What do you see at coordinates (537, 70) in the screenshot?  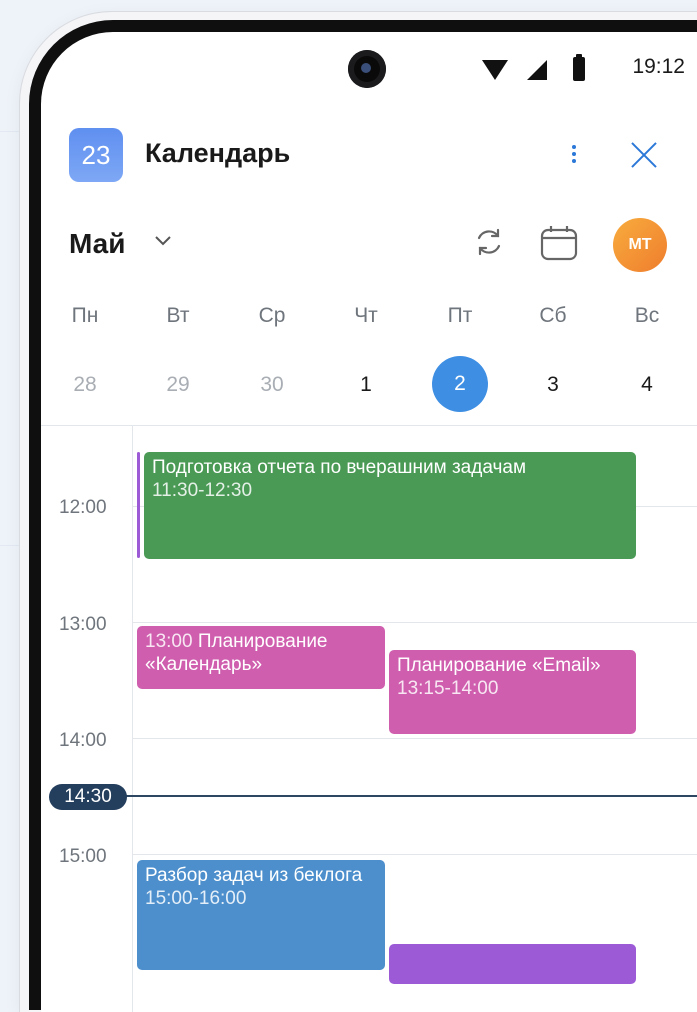 I see `signal-icon` at bounding box center [537, 70].